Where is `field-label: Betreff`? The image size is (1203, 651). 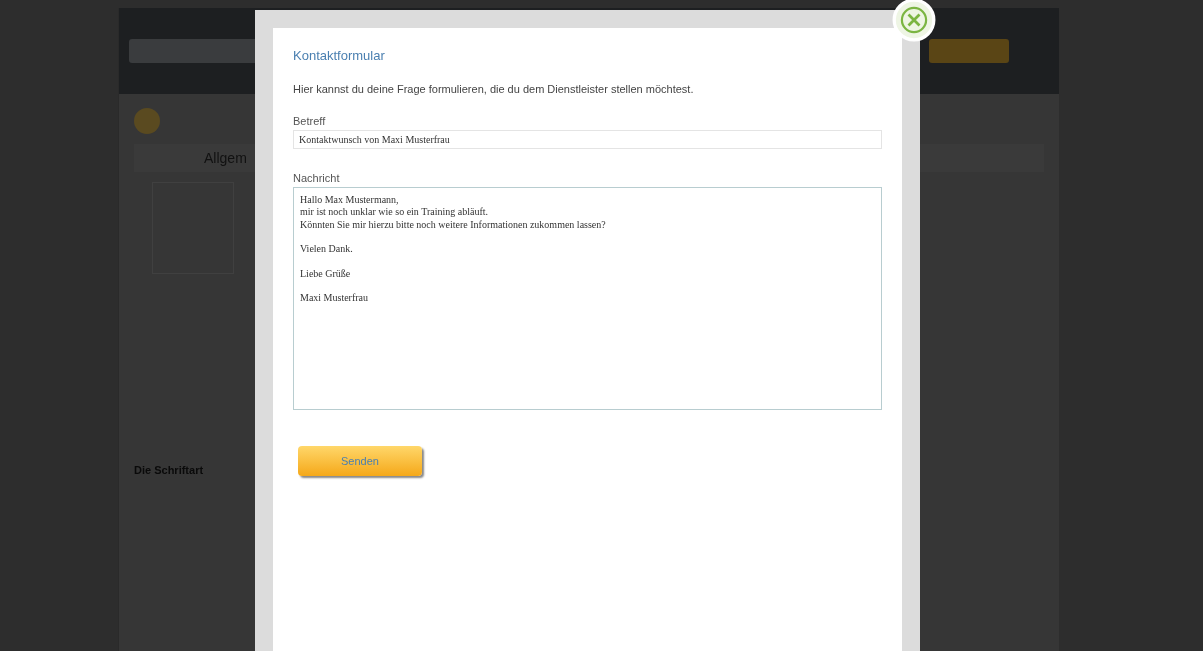 field-label: Betreff is located at coordinates (310, 121).